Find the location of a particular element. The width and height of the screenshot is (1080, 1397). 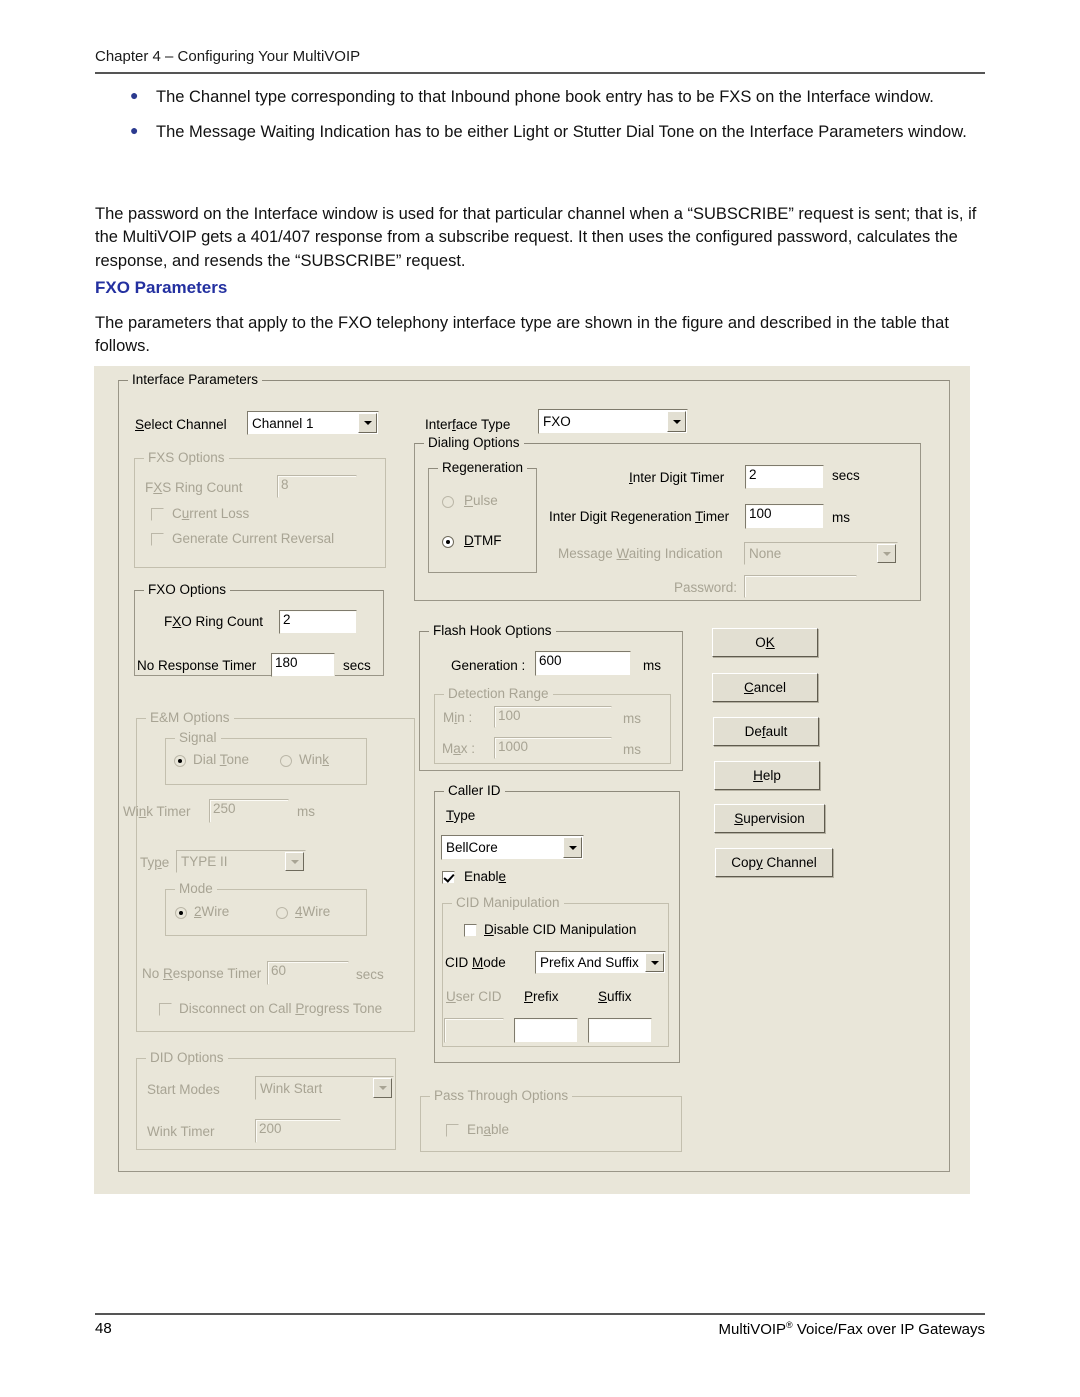

group-caption-mode: Mode is located at coordinates (196, 888).